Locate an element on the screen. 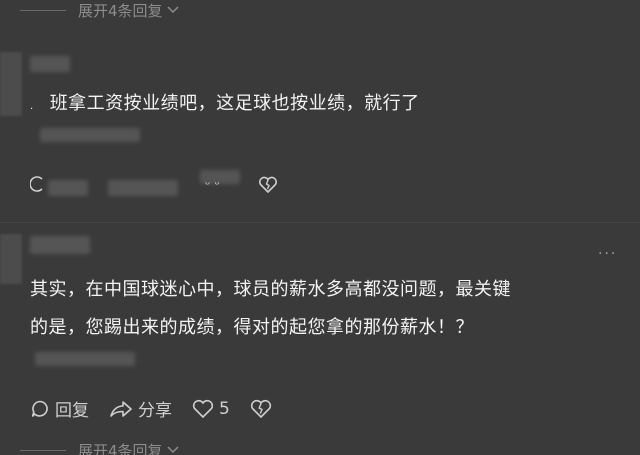 The height and width of the screenshot is (455, 640). share-label-blurred is located at coordinates (143, 188).